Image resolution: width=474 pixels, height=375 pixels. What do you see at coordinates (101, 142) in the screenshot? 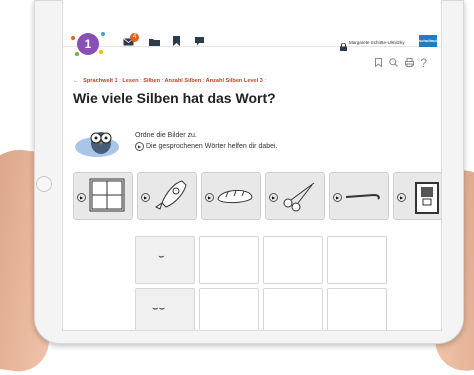
I see `owl-mascot` at bounding box center [101, 142].